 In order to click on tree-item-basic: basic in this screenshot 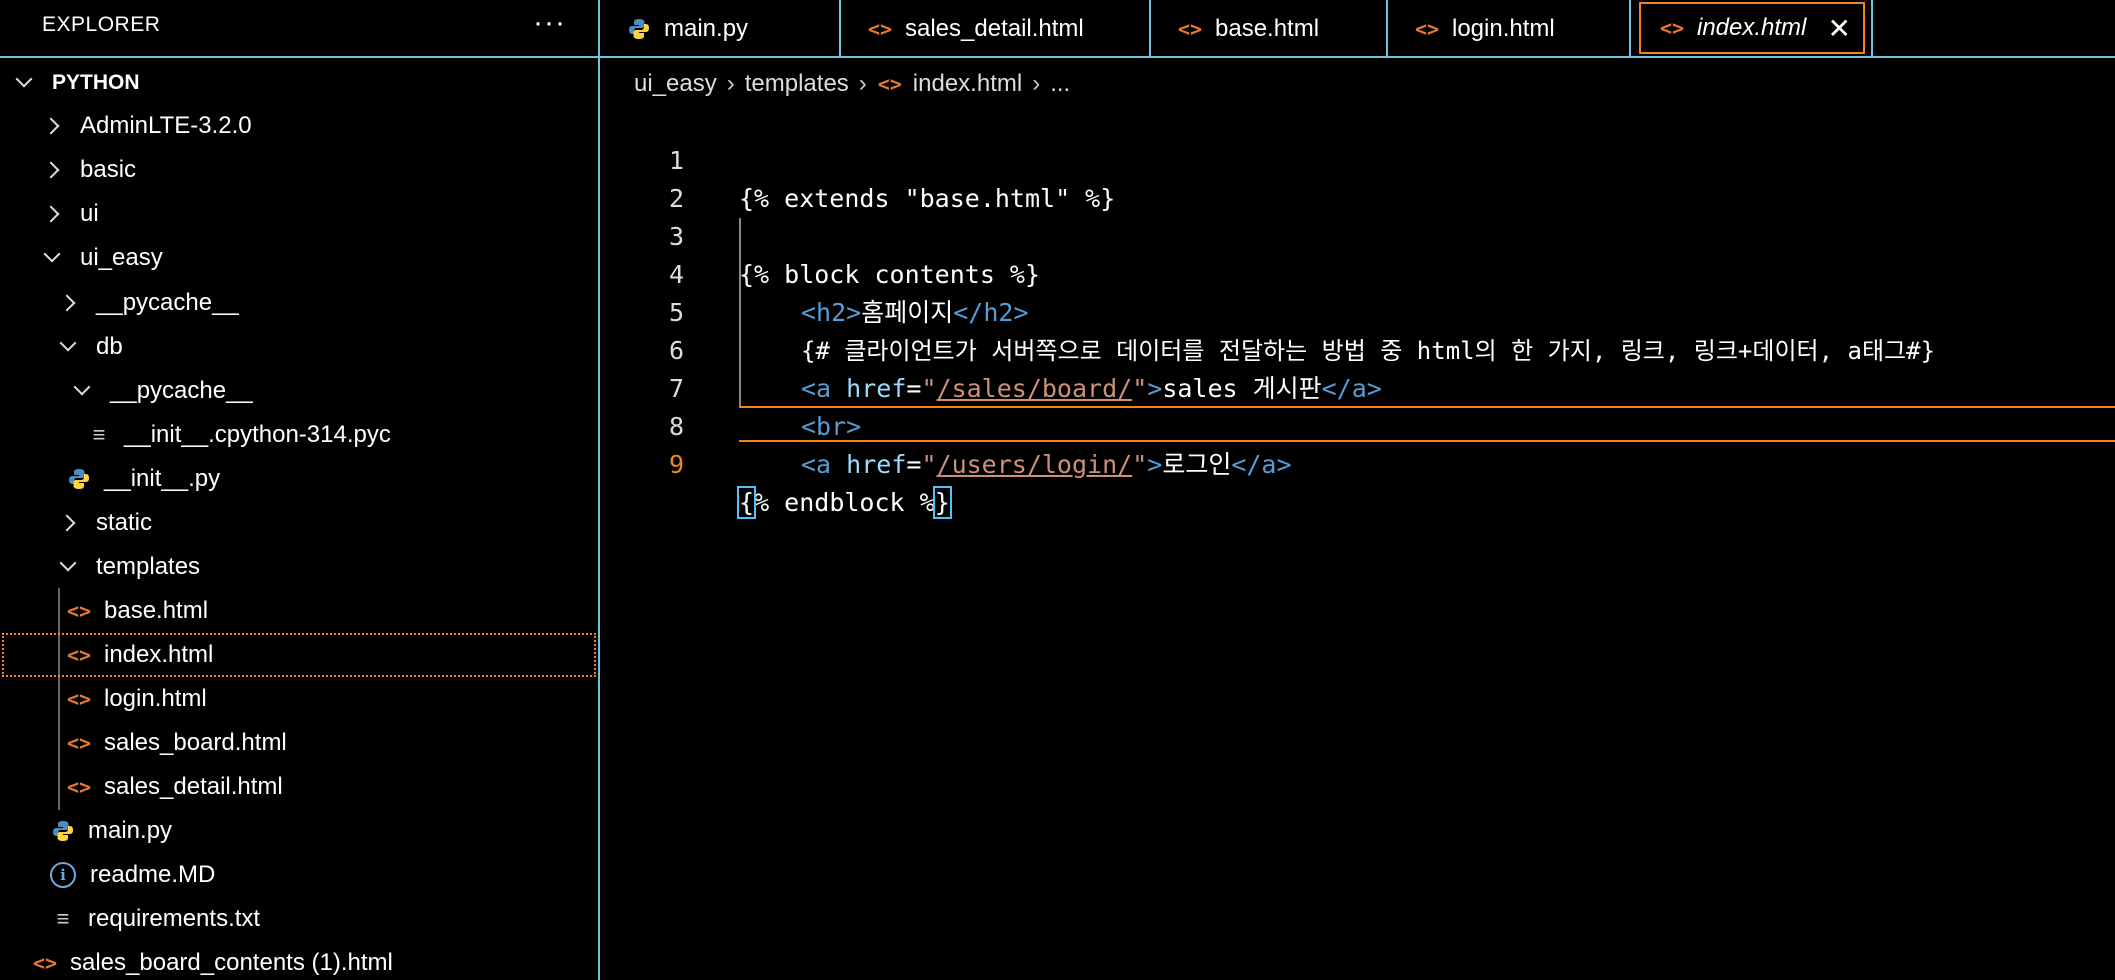, I will do `click(299, 170)`.